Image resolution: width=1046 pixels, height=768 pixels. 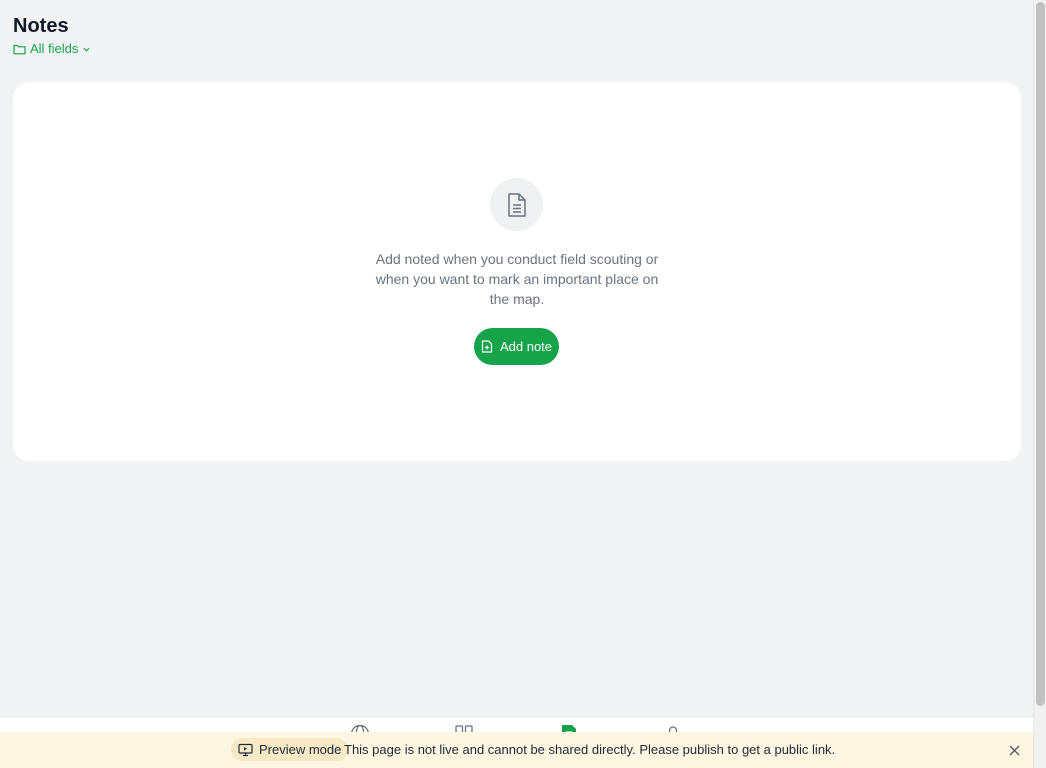 I want to click on document-icon, so click(x=516, y=204).